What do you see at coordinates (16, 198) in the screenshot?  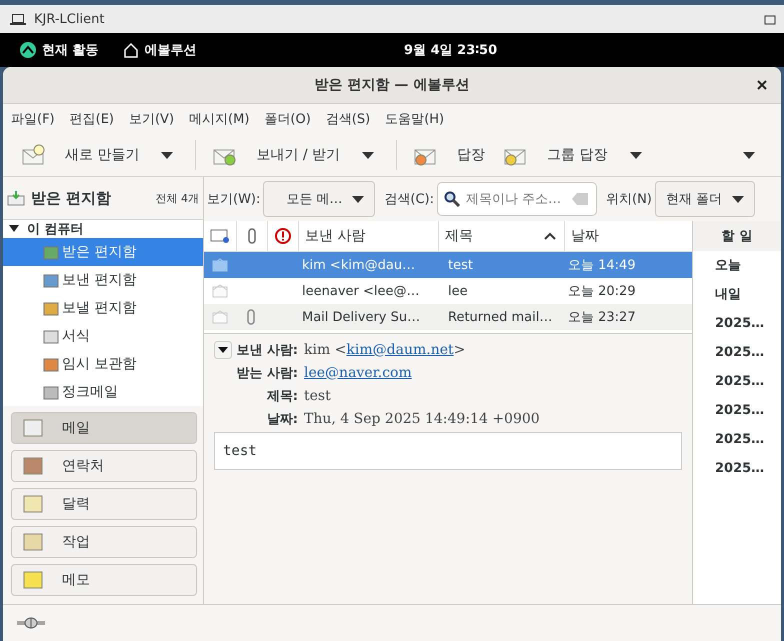 I see `inbox-icon` at bounding box center [16, 198].